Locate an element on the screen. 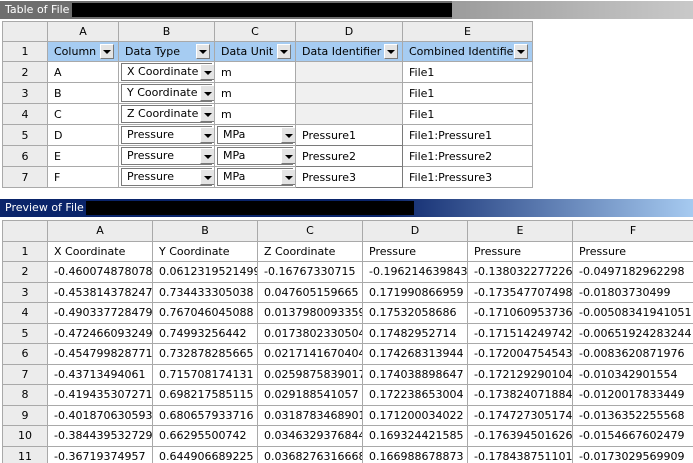  column-header: Data Unit is located at coordinates (255, 51).